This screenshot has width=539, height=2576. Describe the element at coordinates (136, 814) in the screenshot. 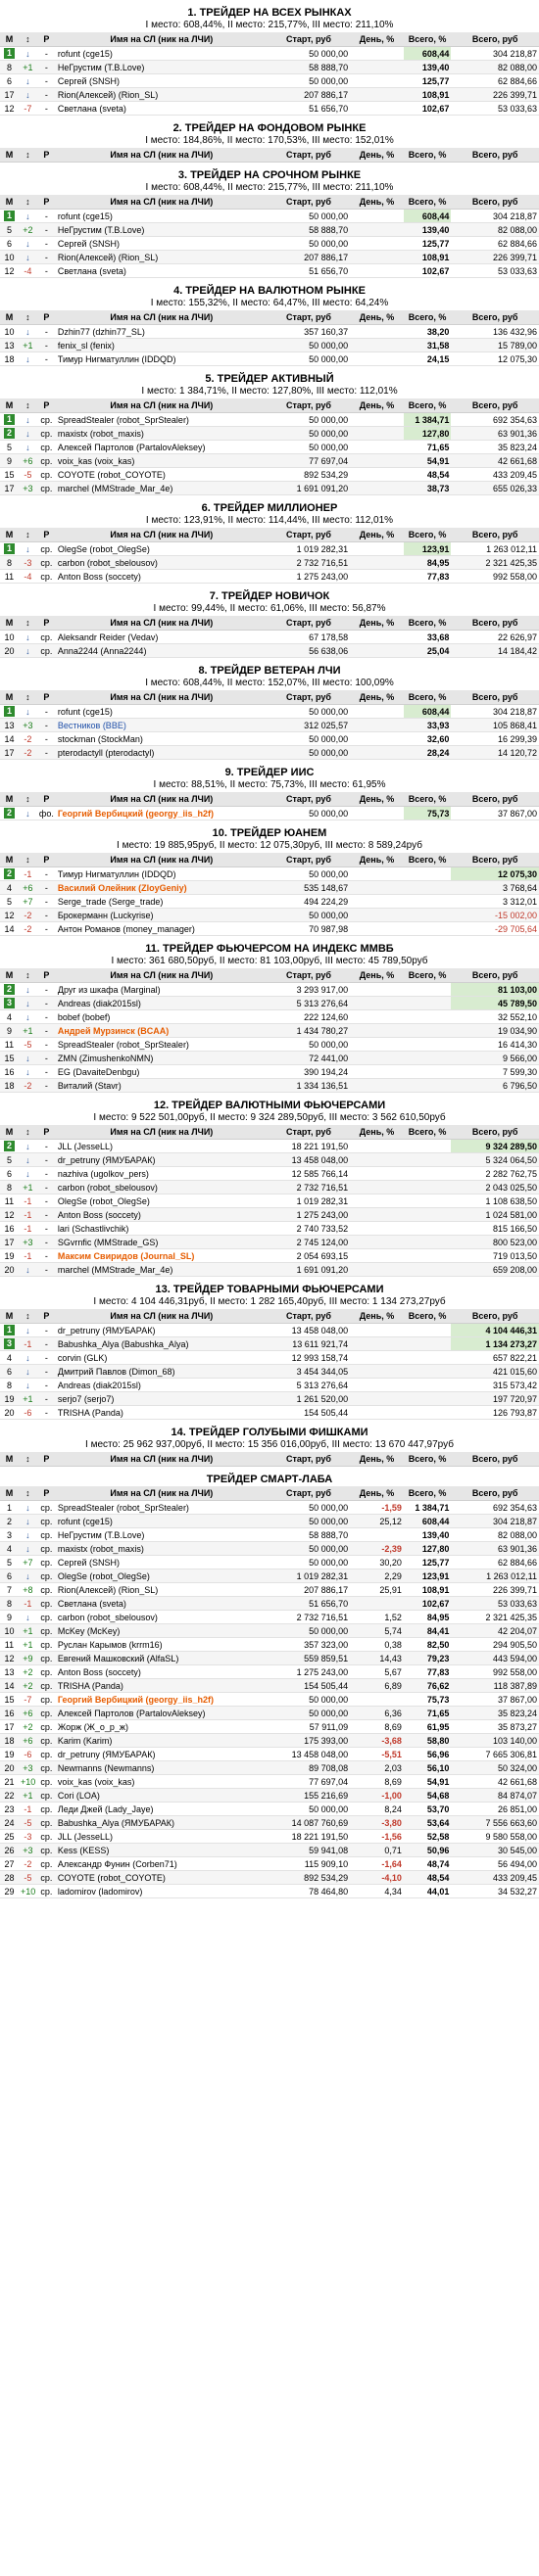

I see `trader-name-link: Георгий Вербицкий (georgy_iis_h2f)` at that location.